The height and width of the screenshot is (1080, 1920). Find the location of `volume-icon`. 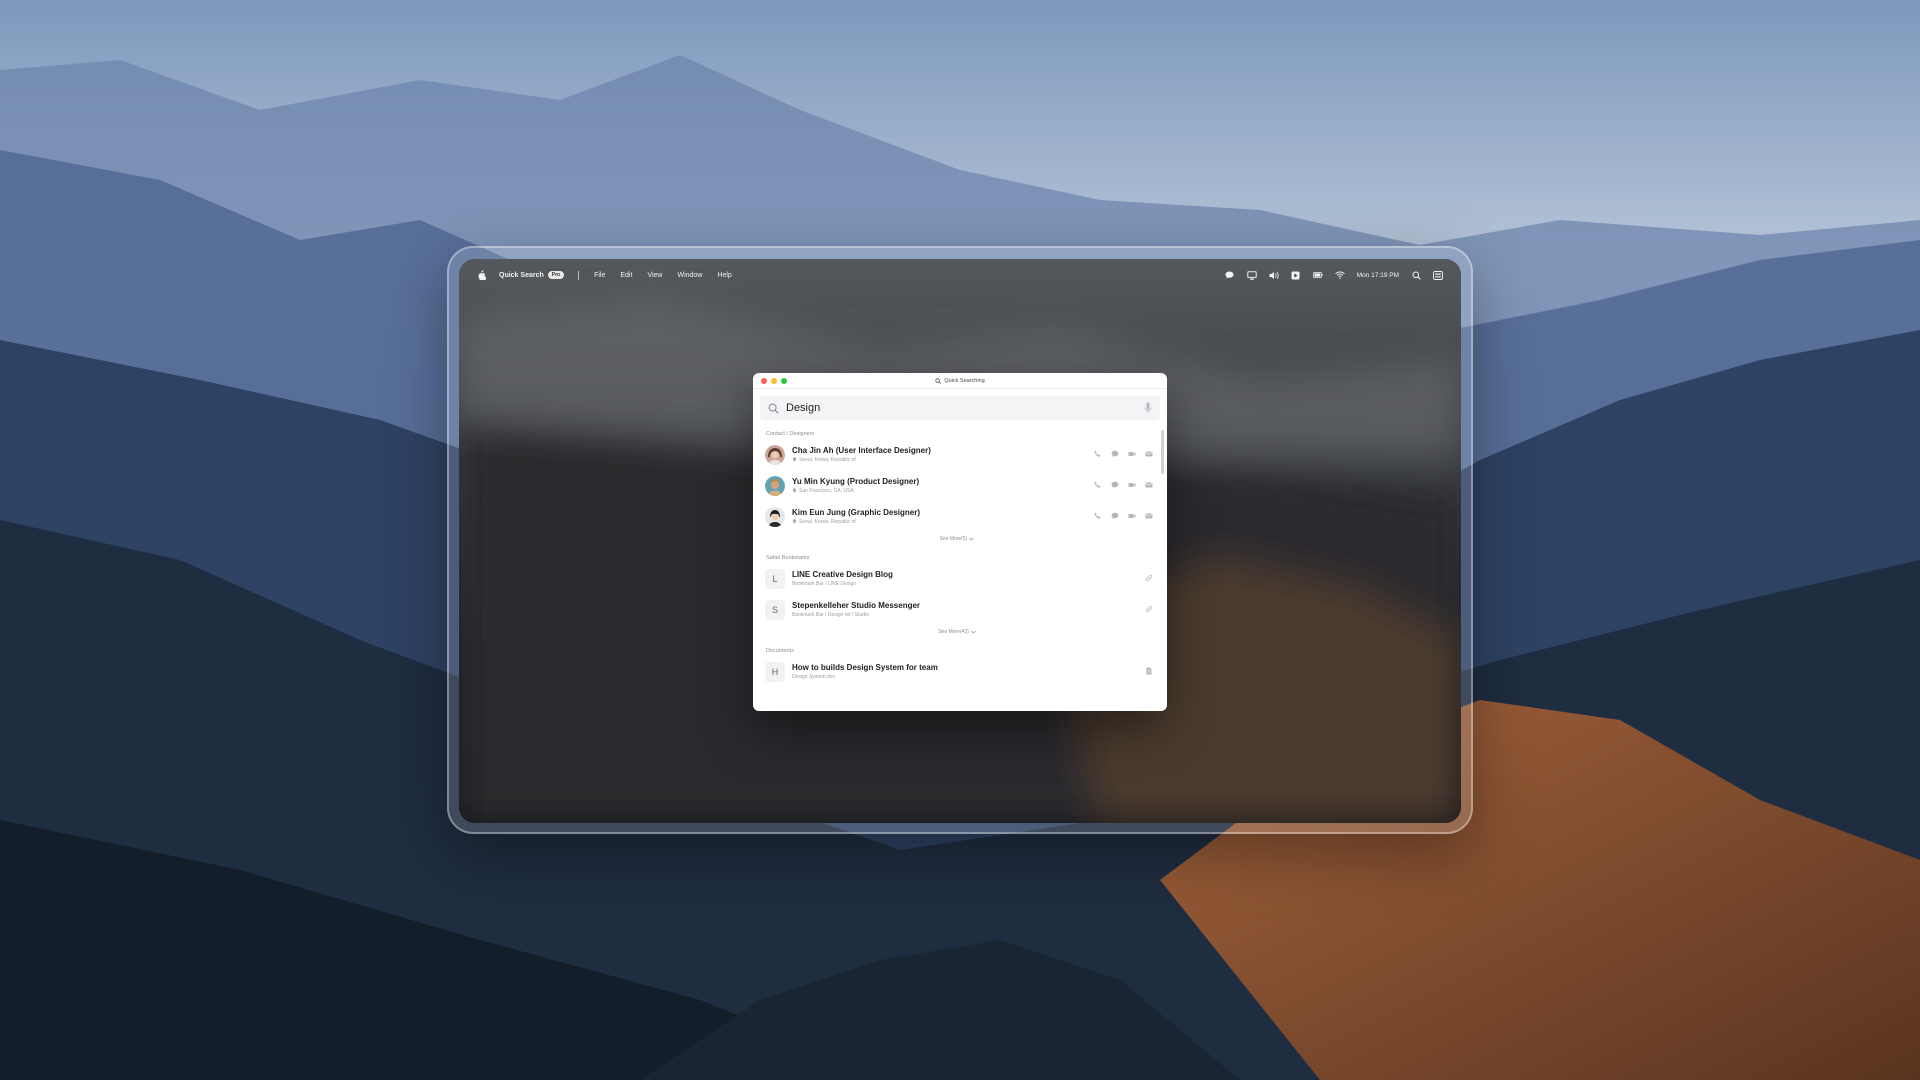

volume-icon is located at coordinates (1274, 275).